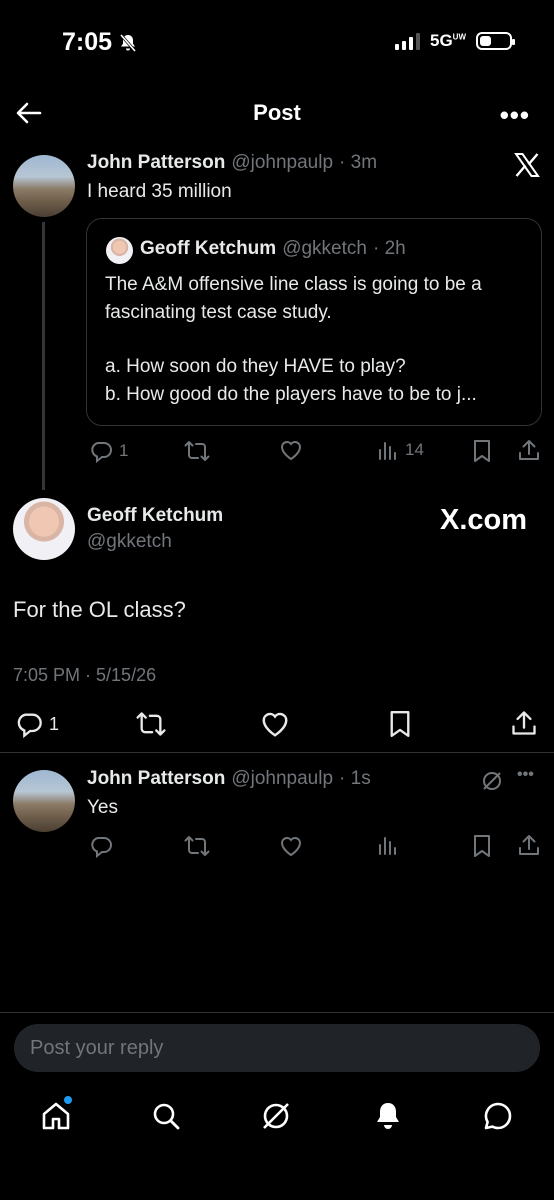 The height and width of the screenshot is (1200, 554). I want to click on reply-input: Post your reply, so click(277, 1048).